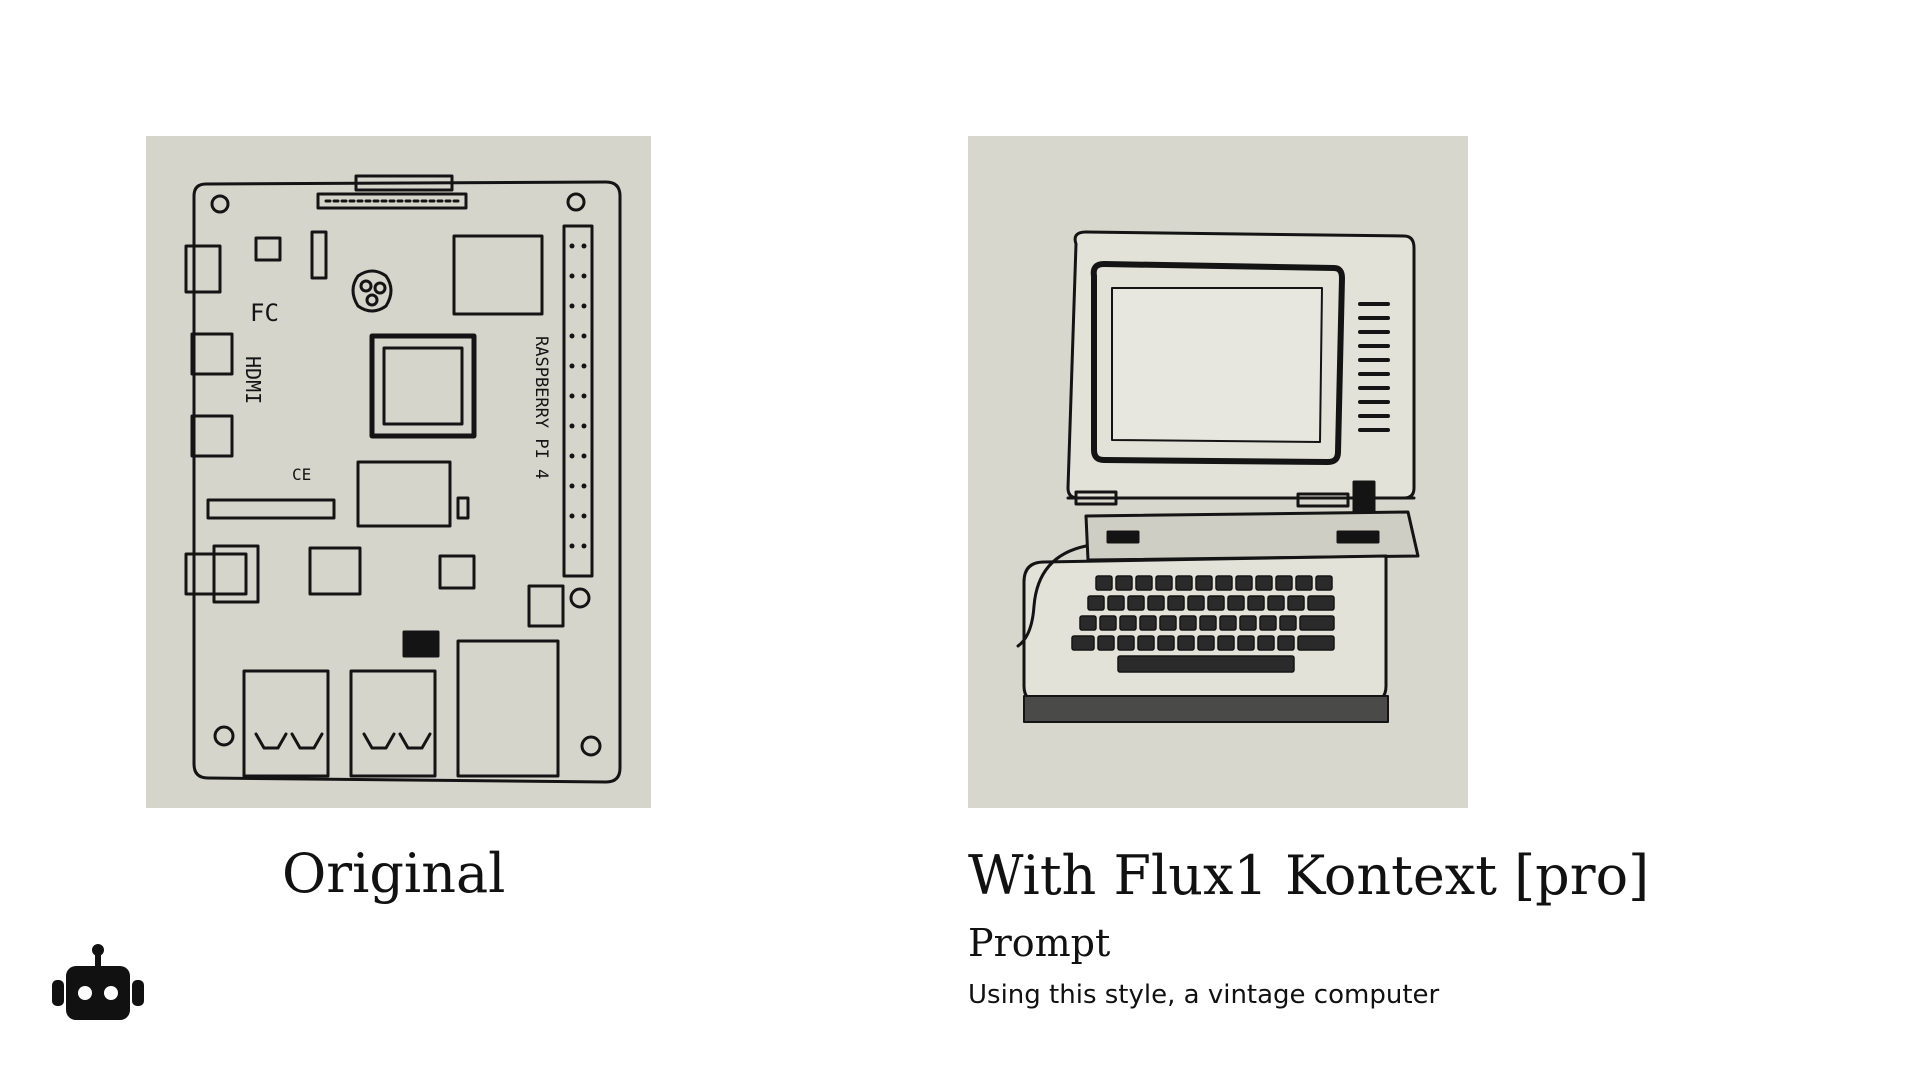 This screenshot has width=1920, height=1080. Describe the element at coordinates (1309, 875) in the screenshot. I see `edited-caption: With Flux1 Kontext [pro]` at that location.